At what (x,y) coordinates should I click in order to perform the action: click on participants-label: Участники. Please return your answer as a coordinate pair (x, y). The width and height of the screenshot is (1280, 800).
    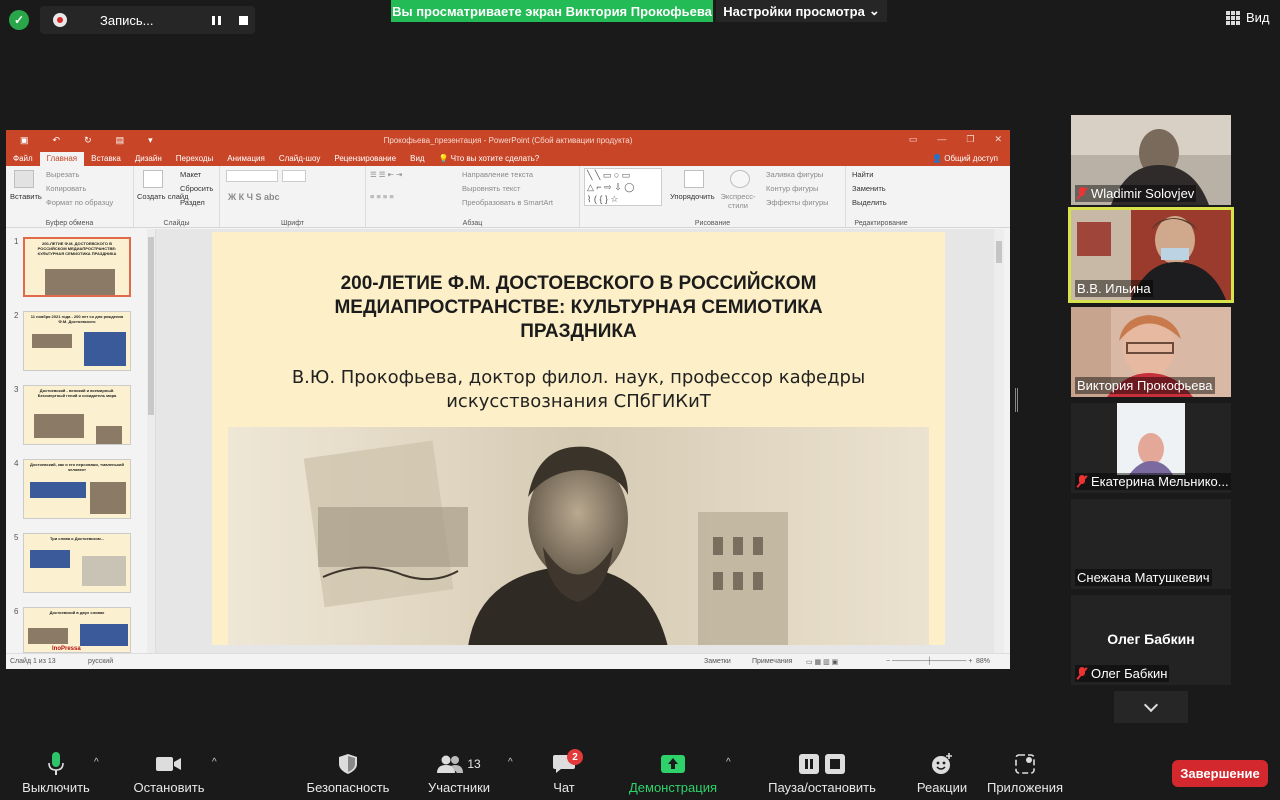
    Looking at the image, I should click on (459, 787).